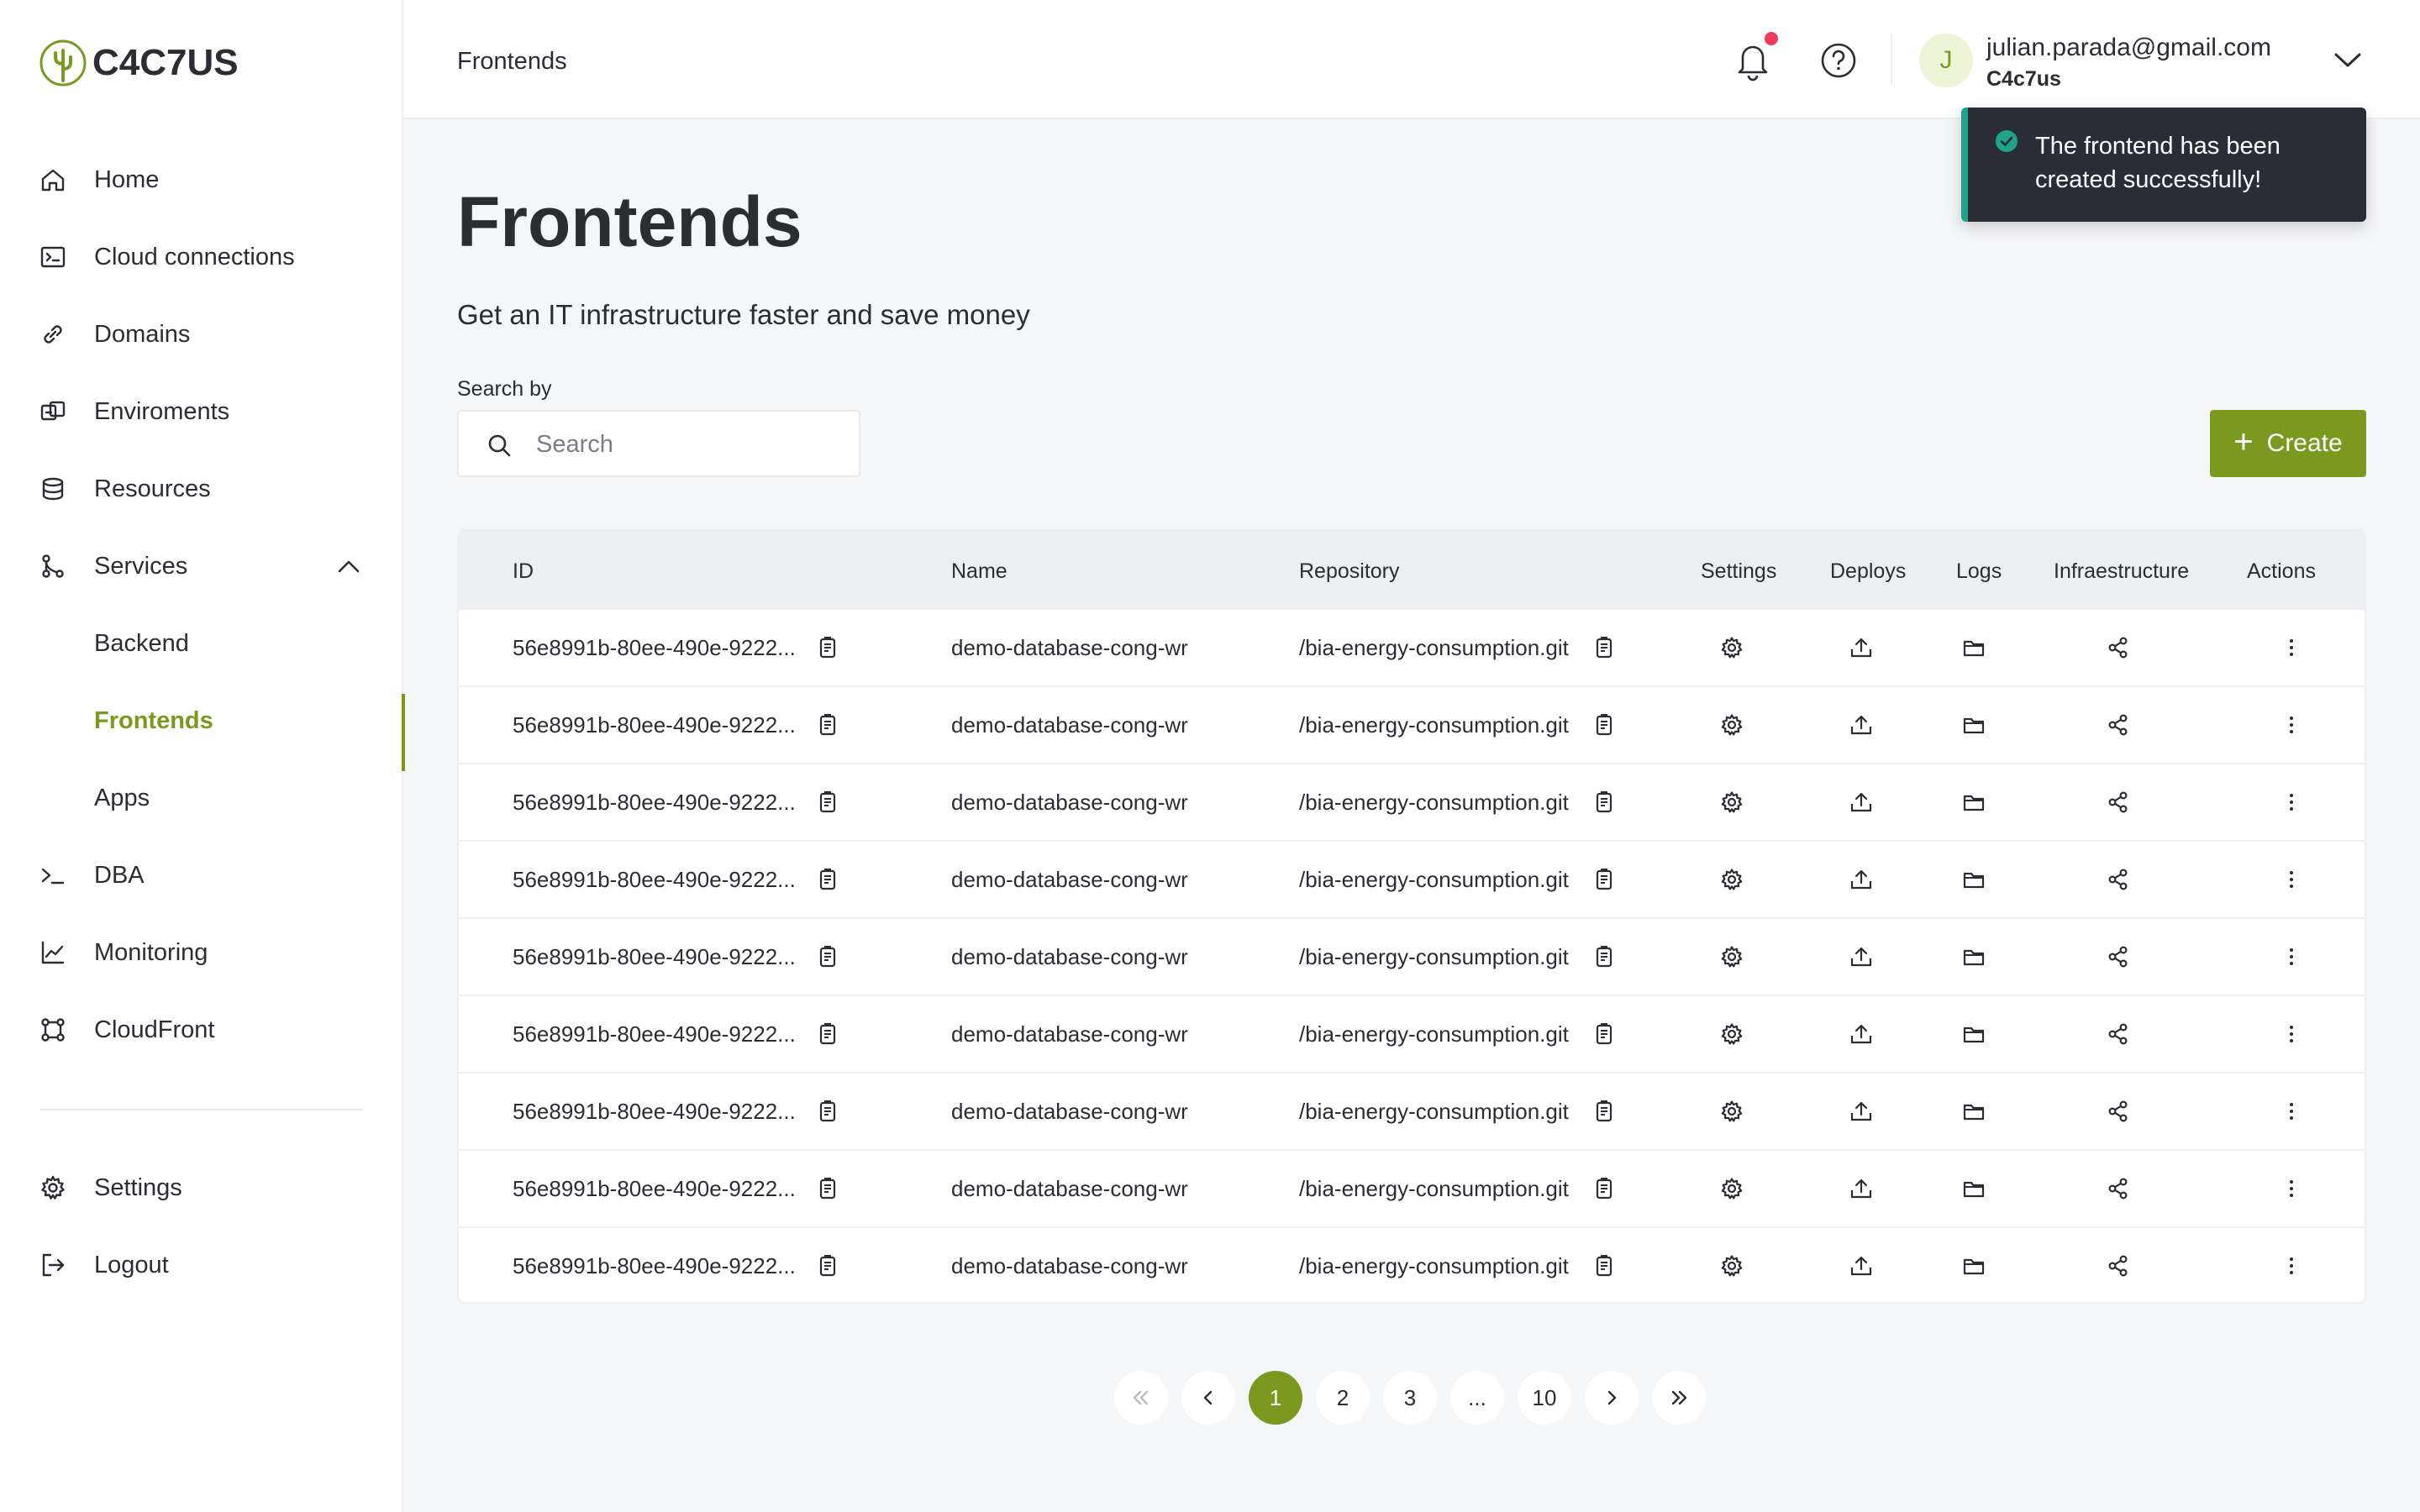  What do you see at coordinates (1679, 1398) in the screenshot?
I see `last-page-icon` at bounding box center [1679, 1398].